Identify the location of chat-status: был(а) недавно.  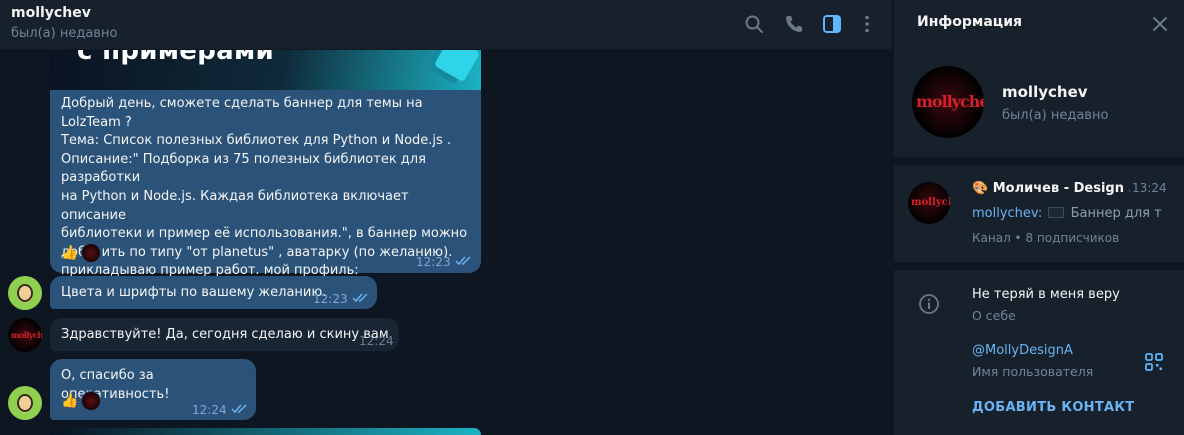
(64, 33).